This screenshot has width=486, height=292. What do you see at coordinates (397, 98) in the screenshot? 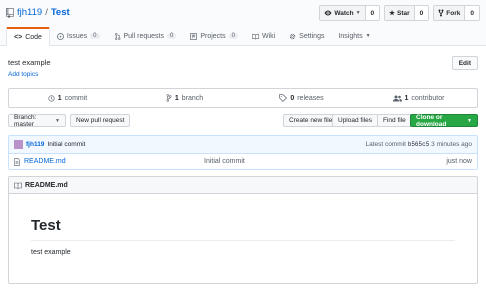
I see `people-icon` at bounding box center [397, 98].